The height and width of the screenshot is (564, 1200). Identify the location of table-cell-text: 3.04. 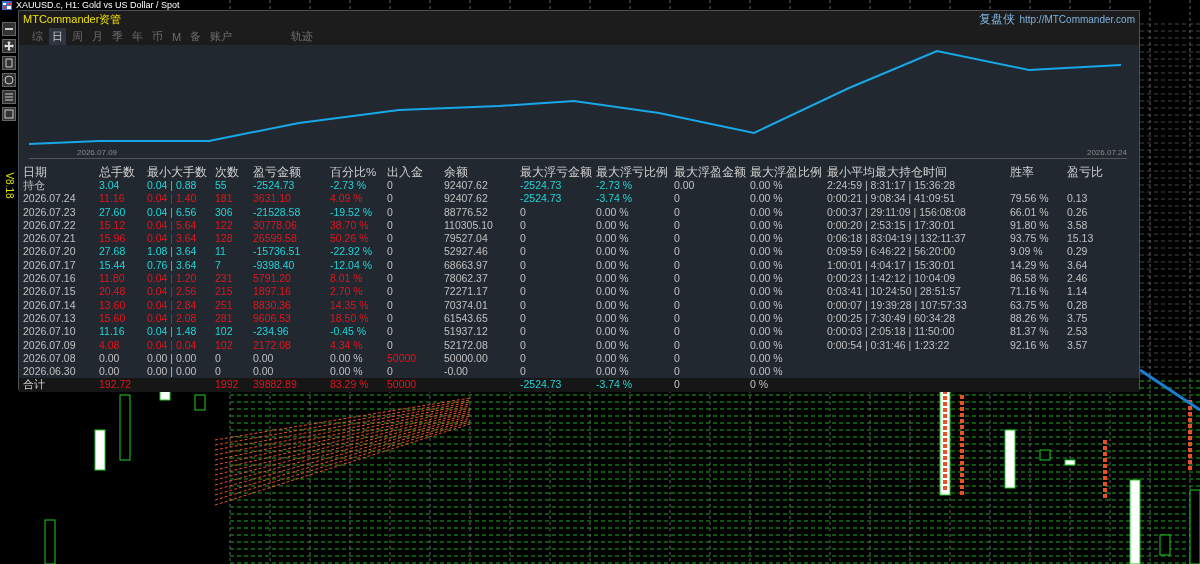
(110, 186).